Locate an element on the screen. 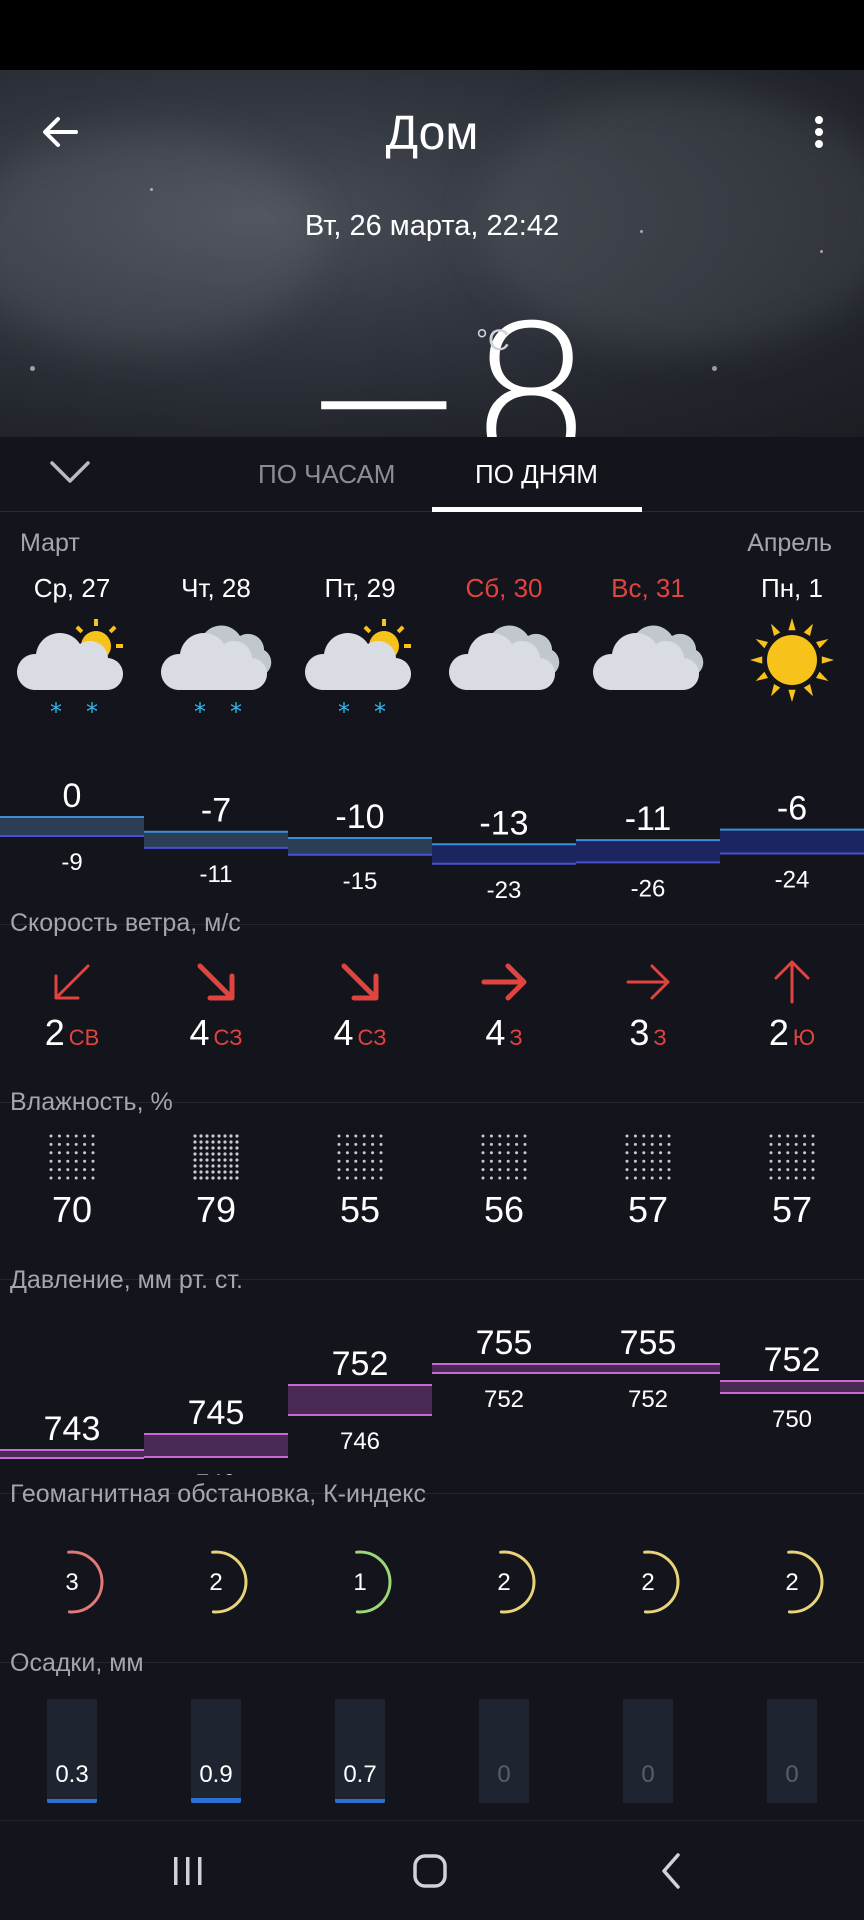 This screenshot has width=864, height=1920. active-tab-indicator is located at coordinates (537, 509).